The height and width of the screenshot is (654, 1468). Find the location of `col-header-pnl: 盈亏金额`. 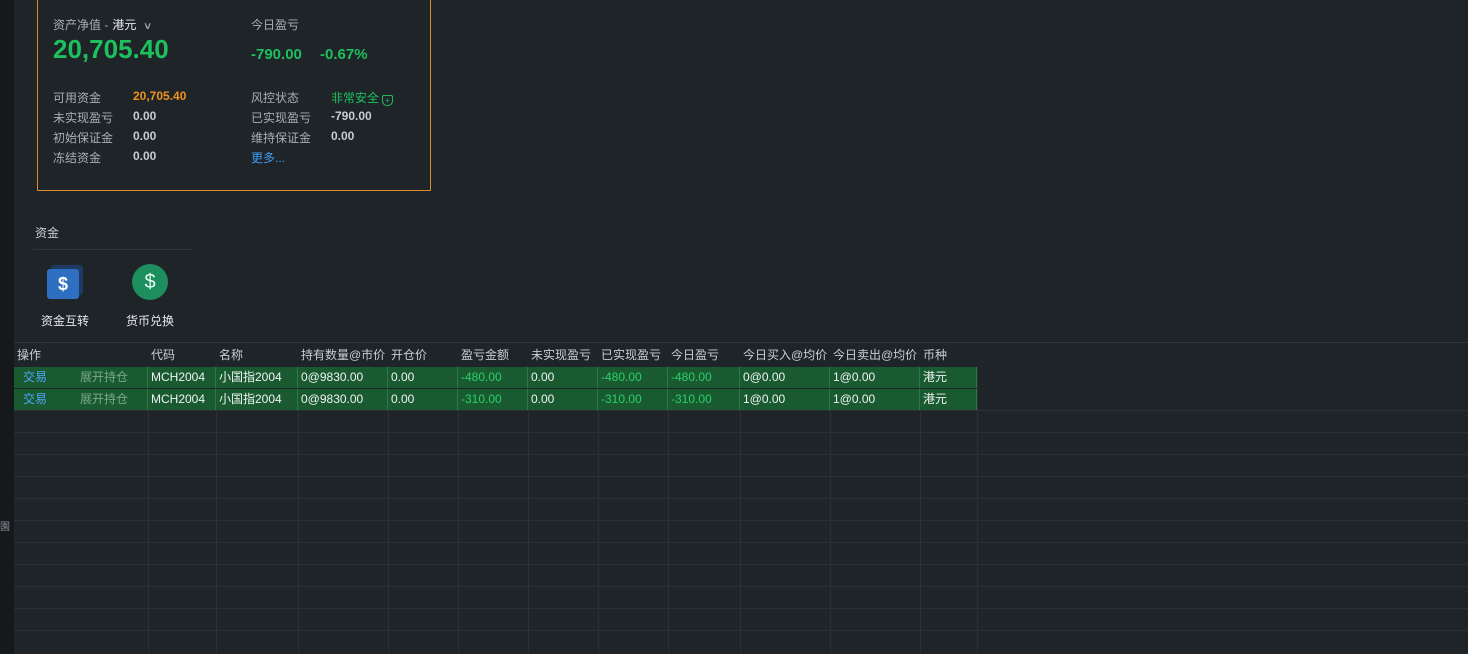

col-header-pnl: 盈亏金额 is located at coordinates (493, 355).